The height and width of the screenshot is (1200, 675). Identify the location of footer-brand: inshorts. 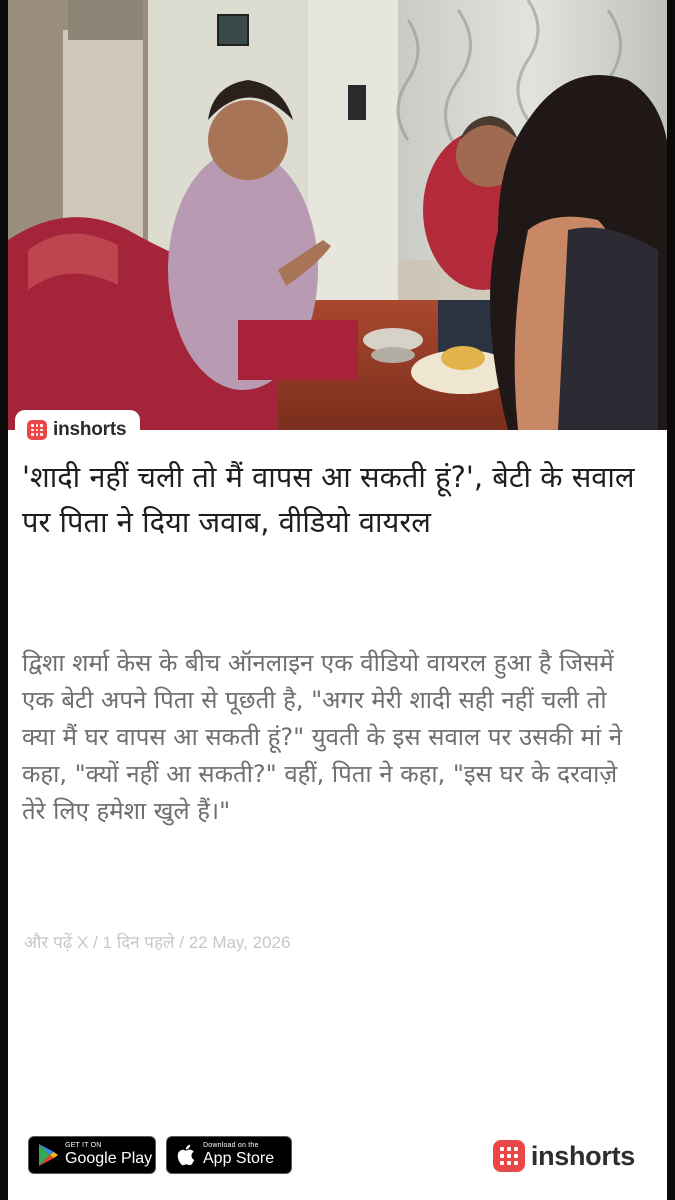
(563, 1156).